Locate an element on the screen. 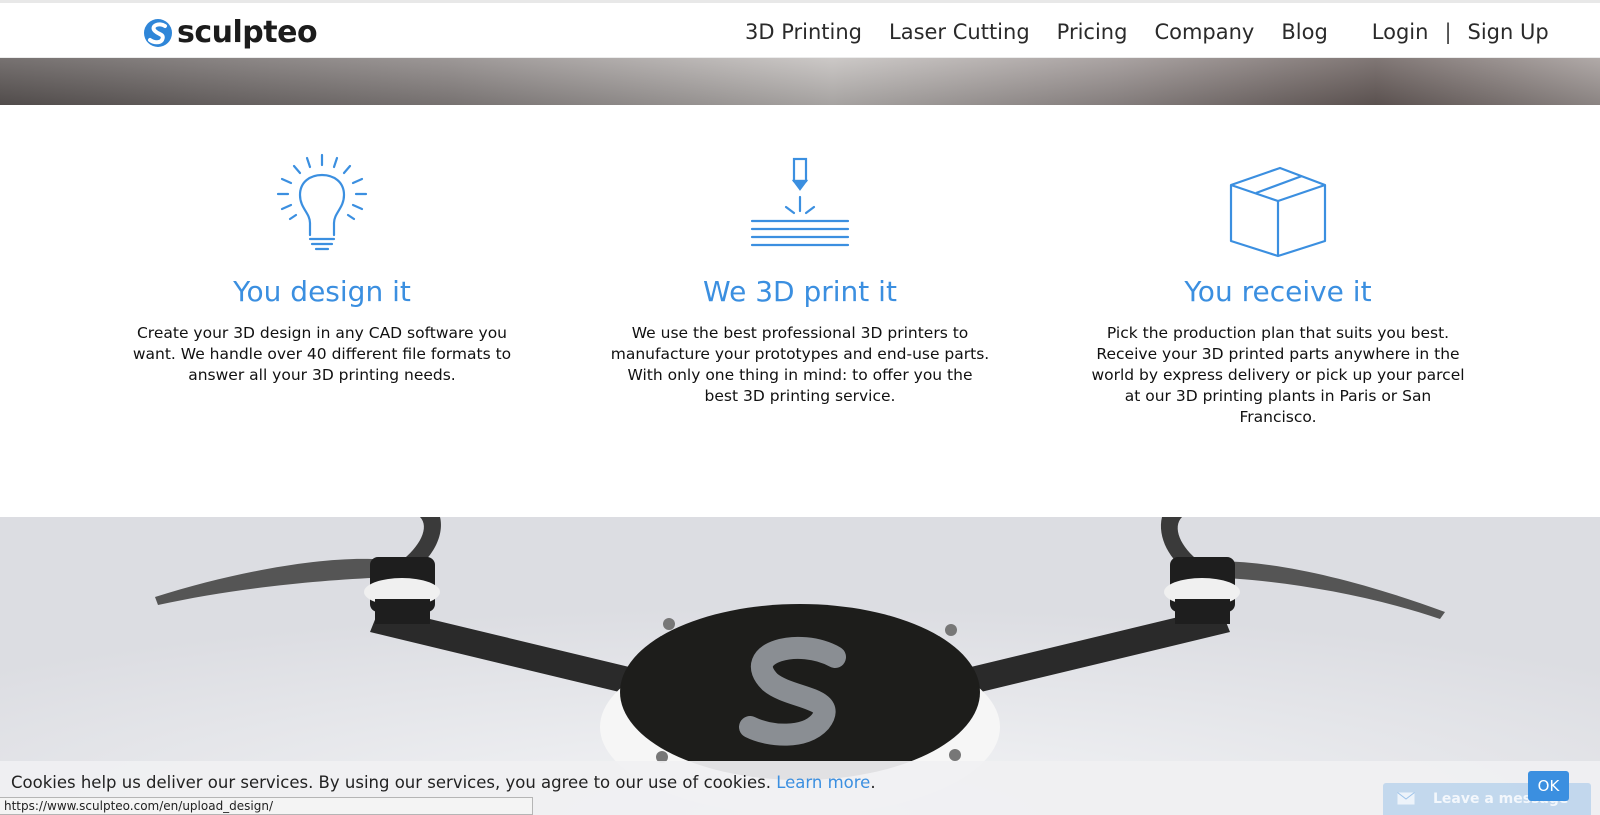 Image resolution: width=1600 pixels, height=815 pixels. step-design-title: You design it is located at coordinates (322, 291).